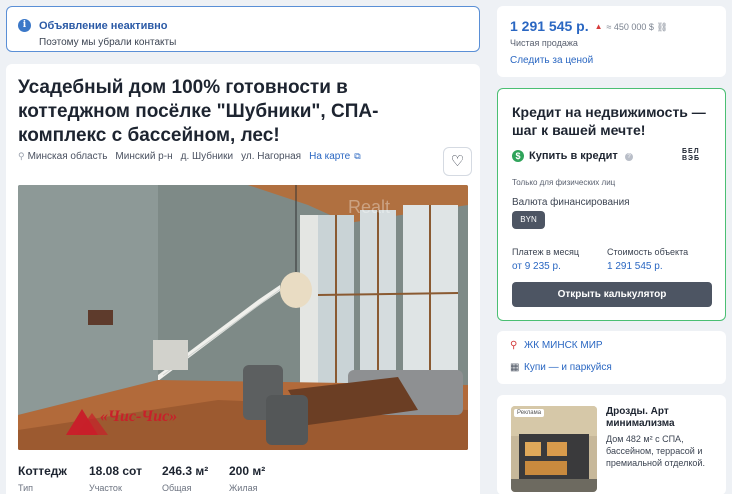 This screenshot has height=494, width=732. Describe the element at coordinates (635, 266) in the screenshot. I see `object-cost-value: 1 291 545 р.` at that location.